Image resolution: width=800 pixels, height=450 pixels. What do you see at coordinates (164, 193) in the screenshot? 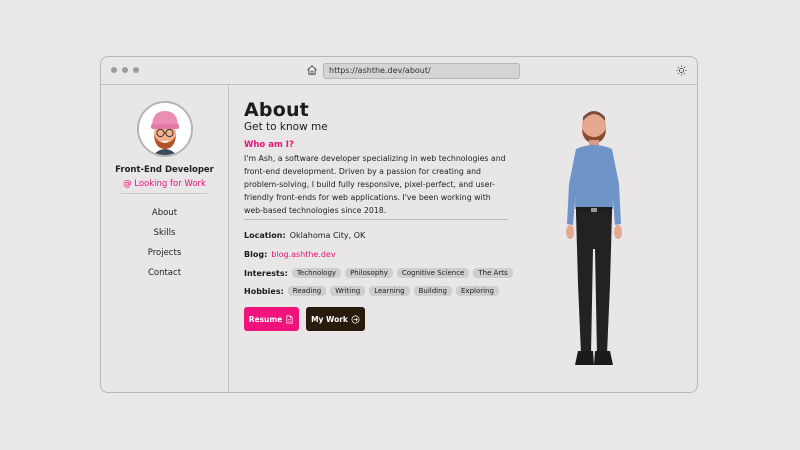
I see `sidebar-divider` at bounding box center [164, 193].